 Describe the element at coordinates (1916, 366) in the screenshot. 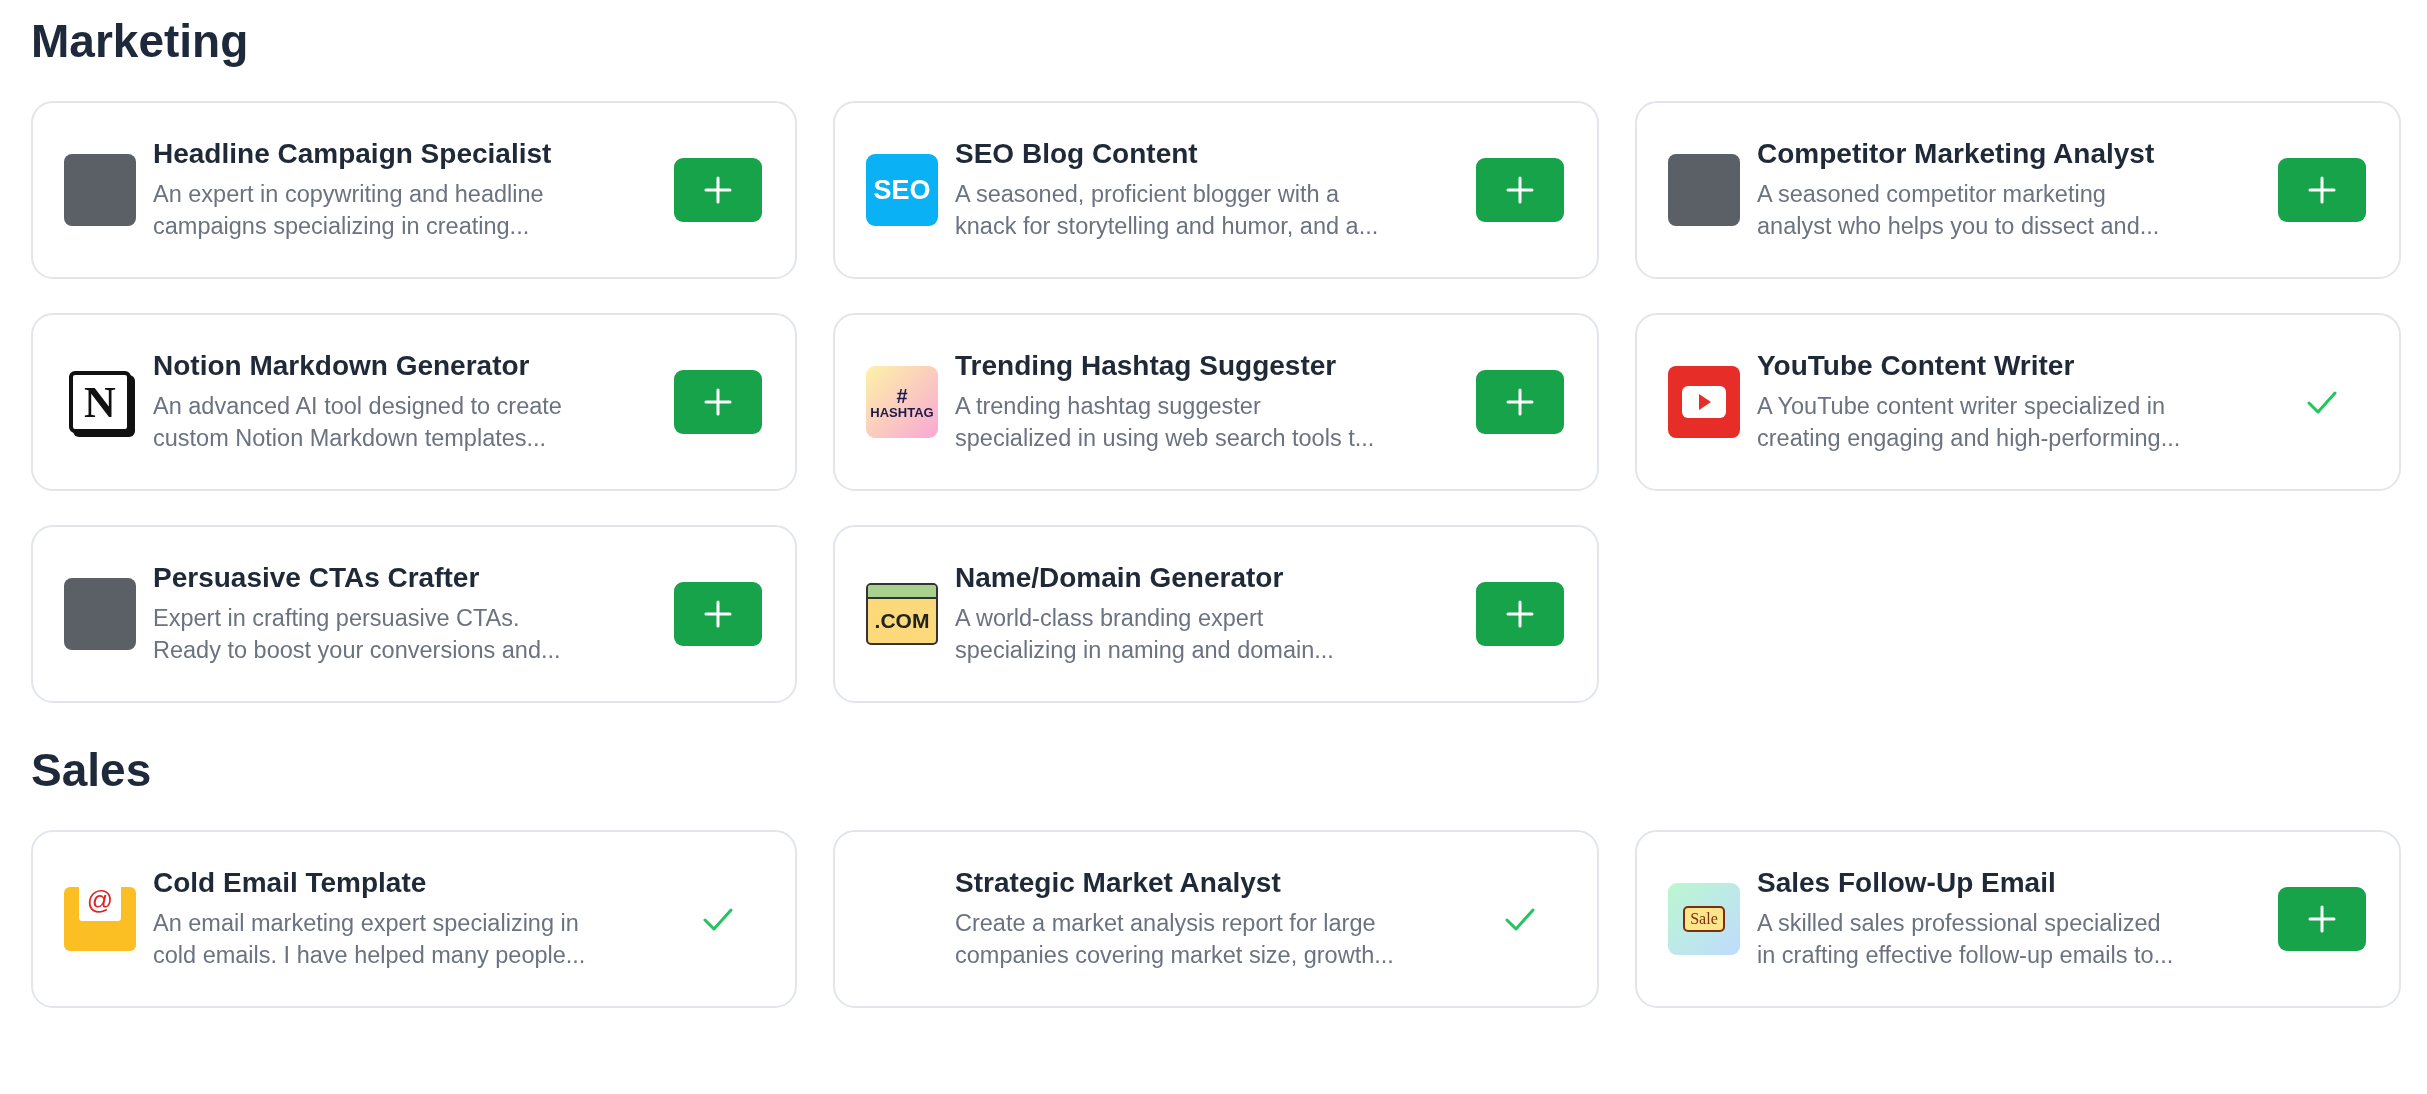

I see `agent-title: YouTube Content Writer` at that location.